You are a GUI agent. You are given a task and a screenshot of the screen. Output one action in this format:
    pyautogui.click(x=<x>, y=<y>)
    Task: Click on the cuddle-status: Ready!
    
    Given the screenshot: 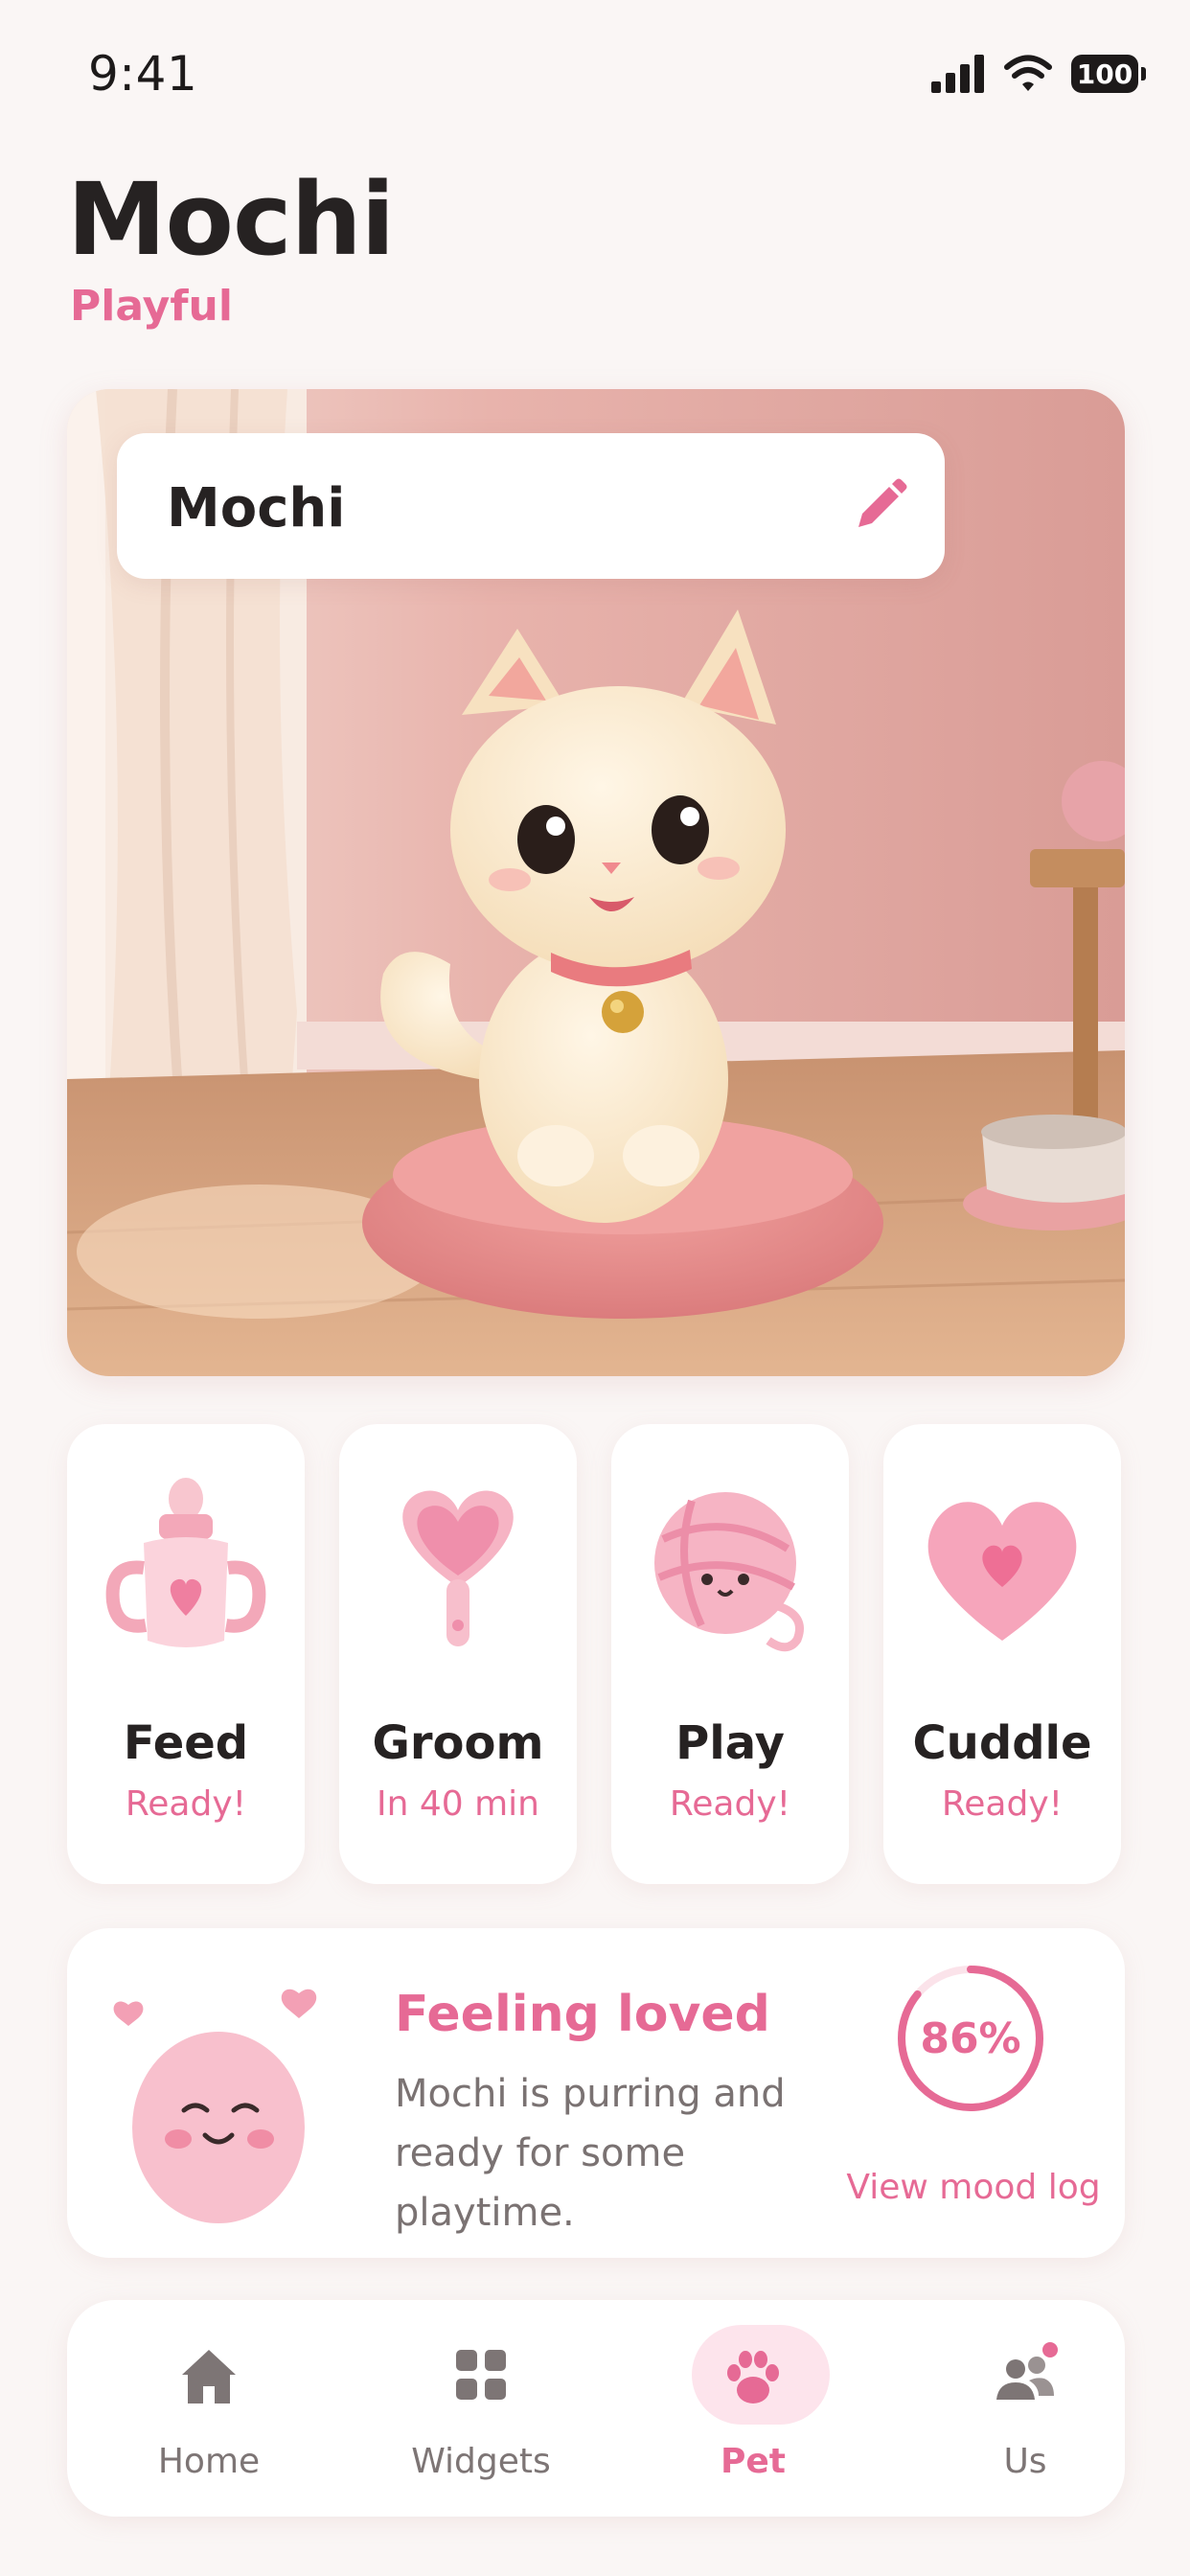 What is the action you would take?
    pyautogui.click(x=1003, y=1804)
    